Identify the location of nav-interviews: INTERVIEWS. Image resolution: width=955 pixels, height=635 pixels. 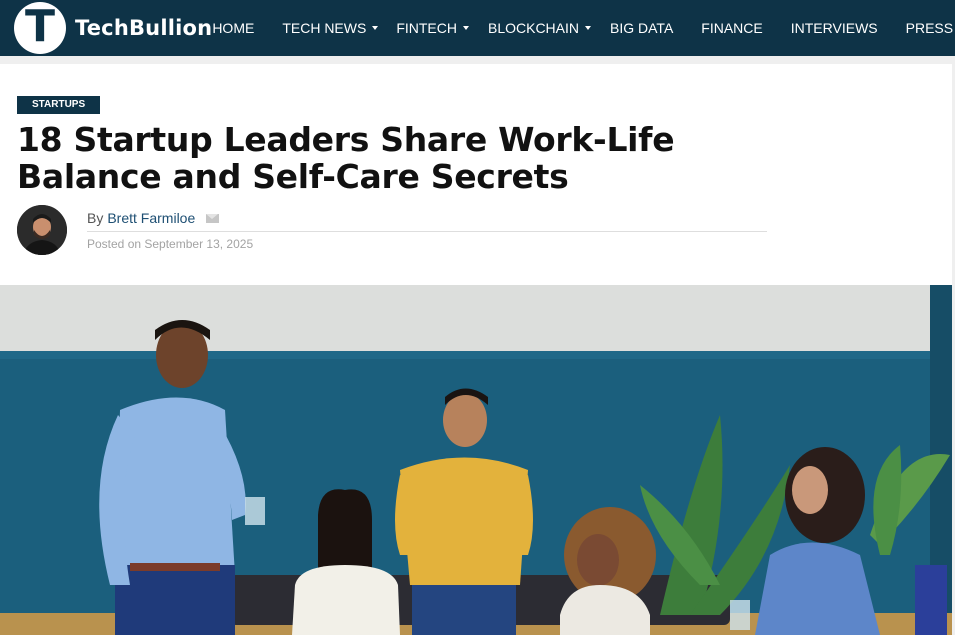
(834, 28).